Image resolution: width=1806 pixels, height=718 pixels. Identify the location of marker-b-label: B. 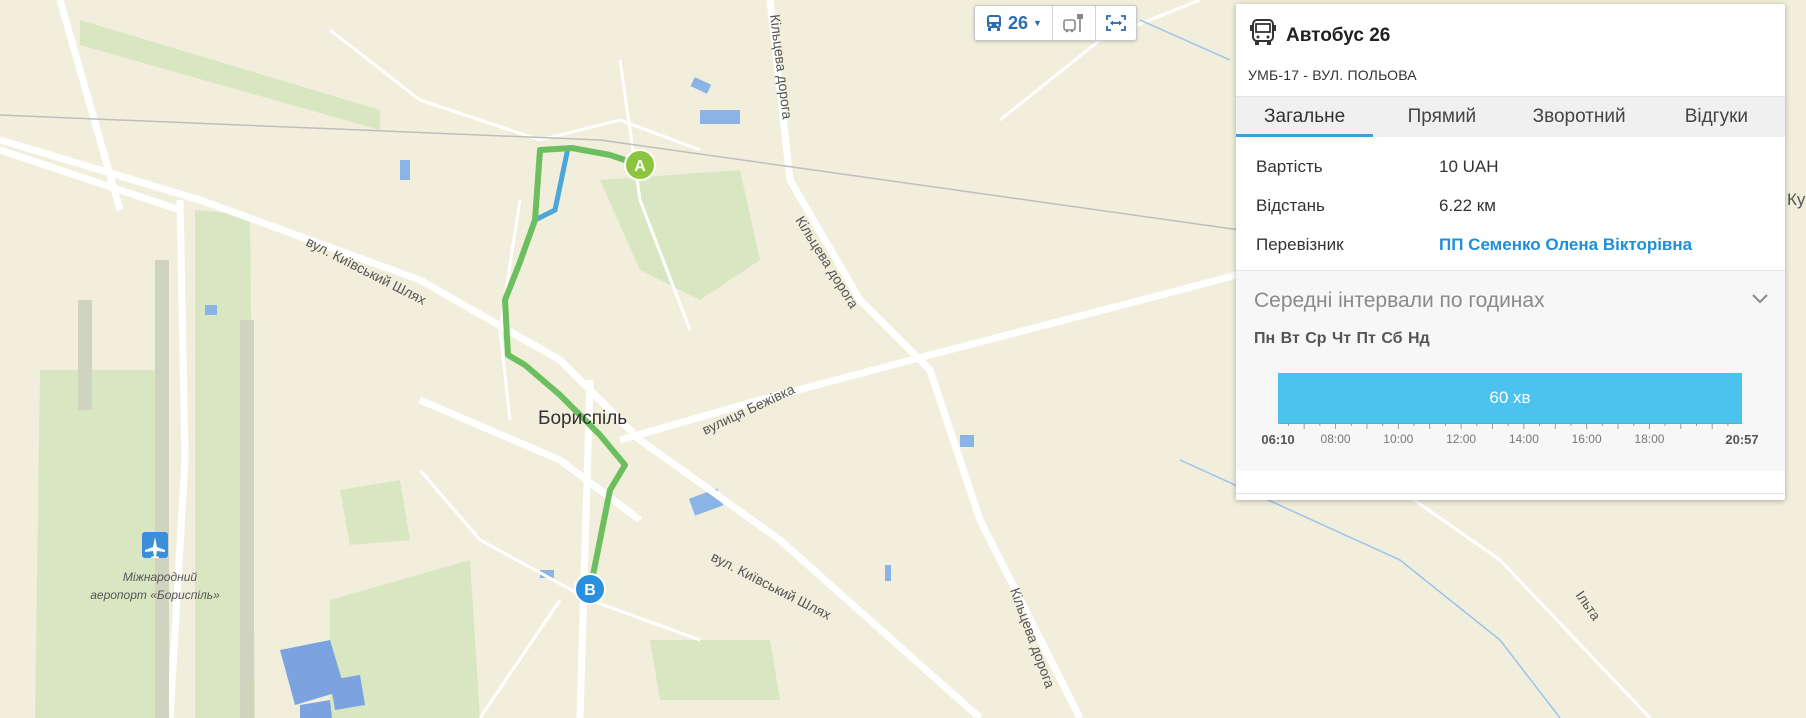
(590, 590).